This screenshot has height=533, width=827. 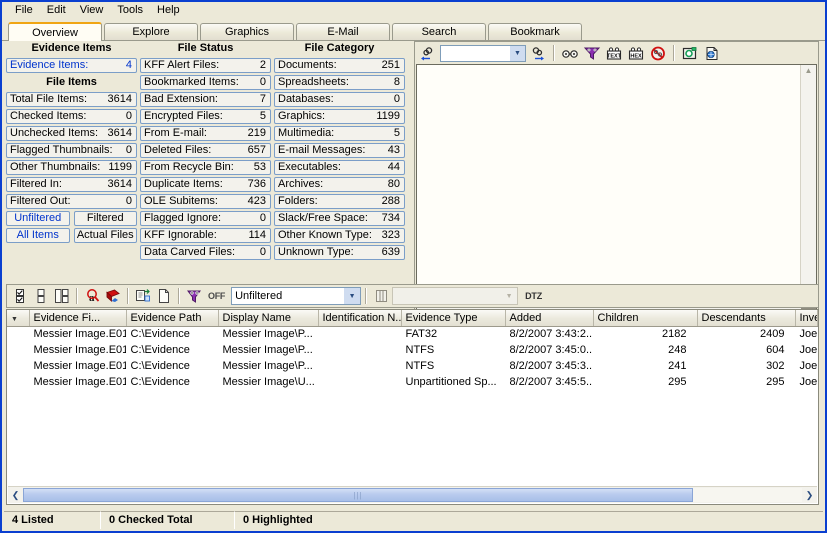 What do you see at coordinates (128, 296) in the screenshot?
I see `toolbar-separator` at bounding box center [128, 296].